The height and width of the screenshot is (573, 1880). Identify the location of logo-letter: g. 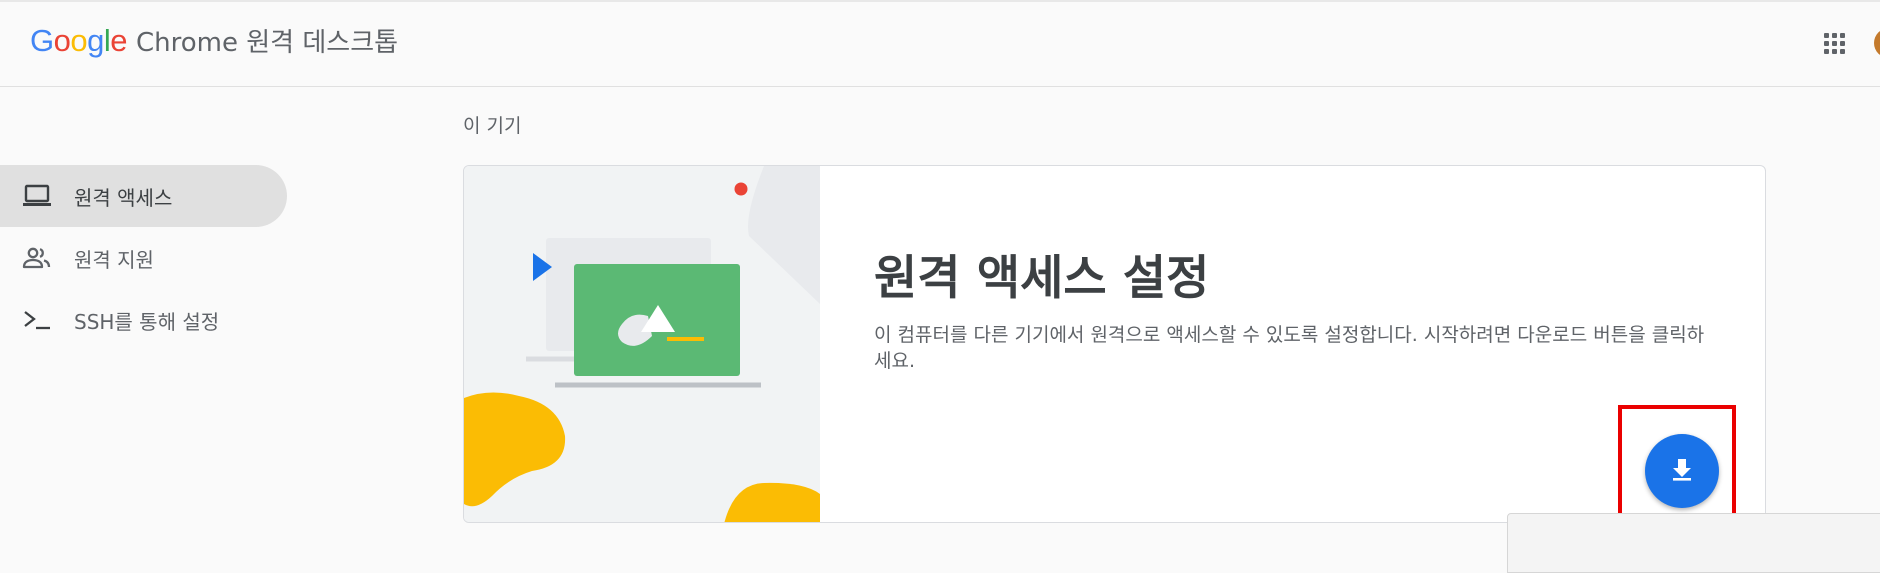
(95, 40).